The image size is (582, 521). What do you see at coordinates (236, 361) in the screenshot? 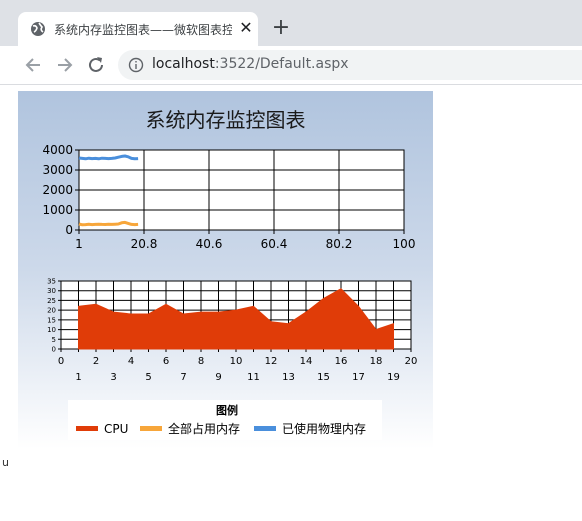
I see `cpu-x-tick-label: 10` at bounding box center [236, 361].